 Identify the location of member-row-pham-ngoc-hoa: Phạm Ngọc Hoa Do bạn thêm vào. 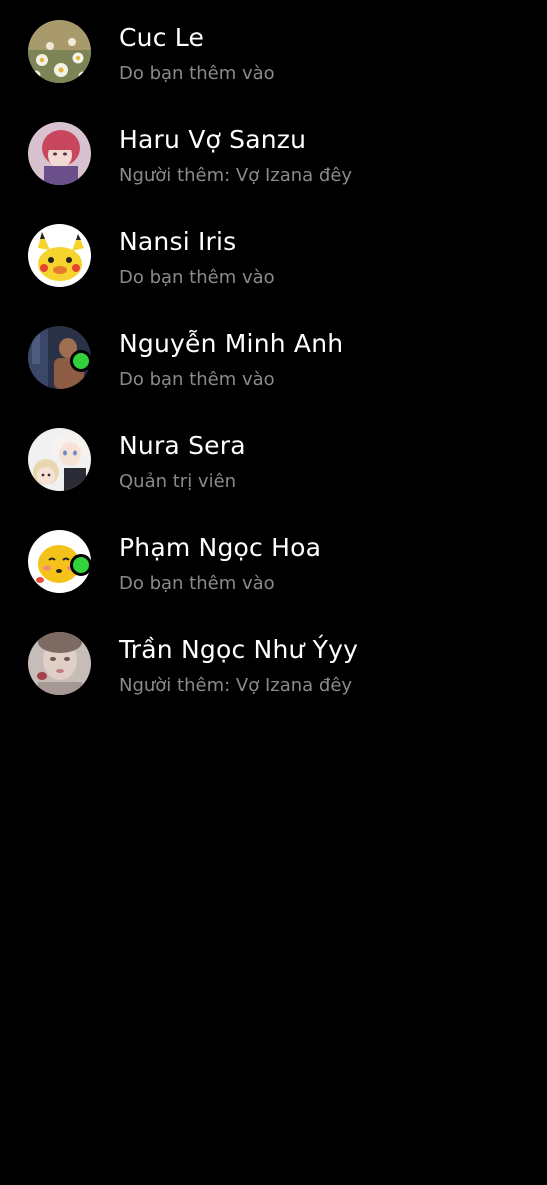
(273, 561).